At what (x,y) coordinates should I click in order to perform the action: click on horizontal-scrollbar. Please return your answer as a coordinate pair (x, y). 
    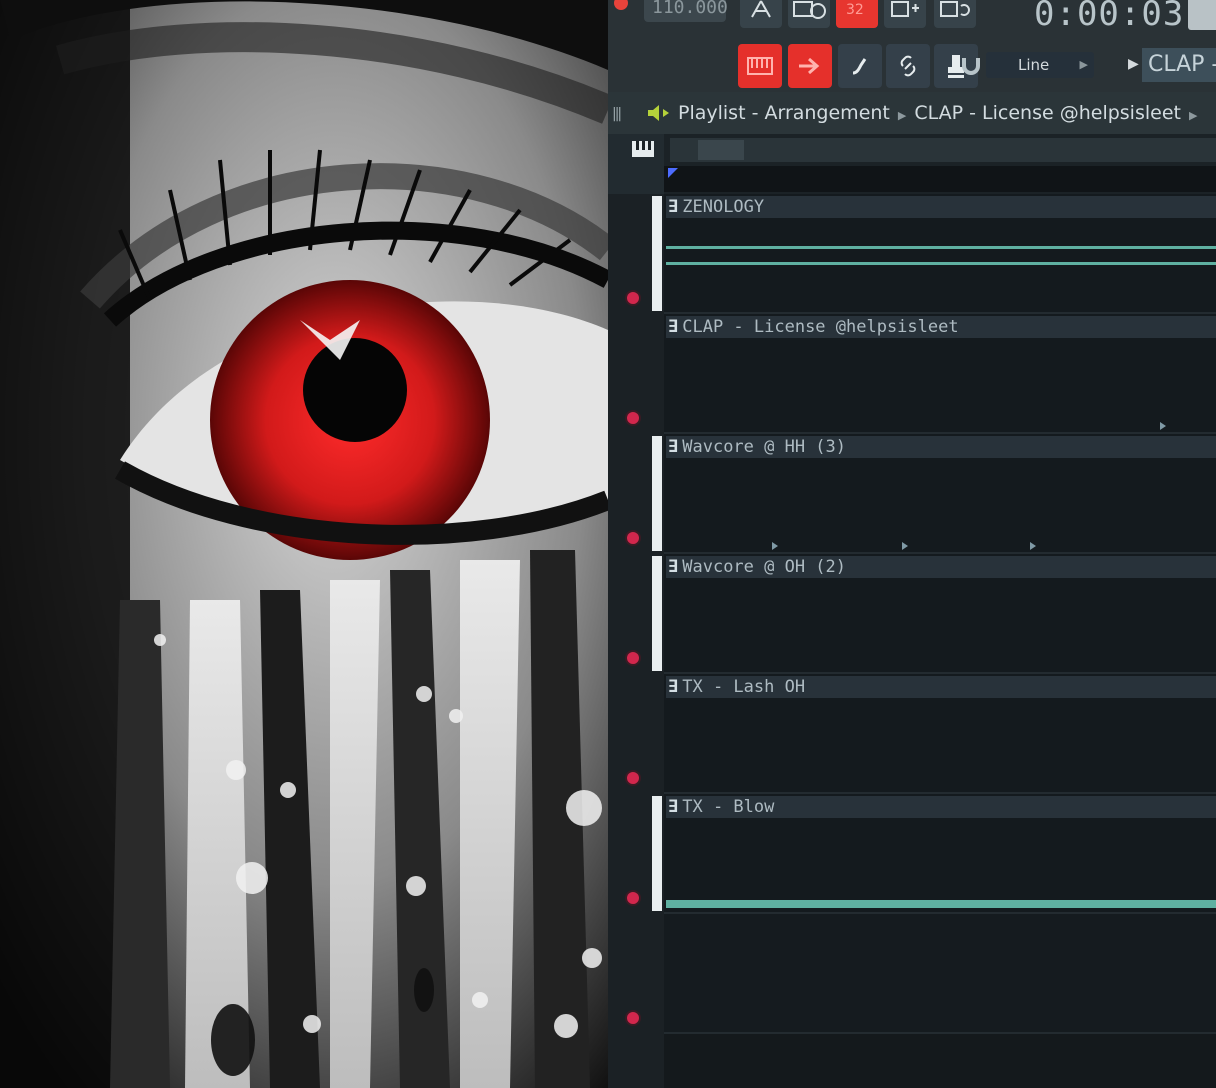
    Looking at the image, I should click on (943, 150).